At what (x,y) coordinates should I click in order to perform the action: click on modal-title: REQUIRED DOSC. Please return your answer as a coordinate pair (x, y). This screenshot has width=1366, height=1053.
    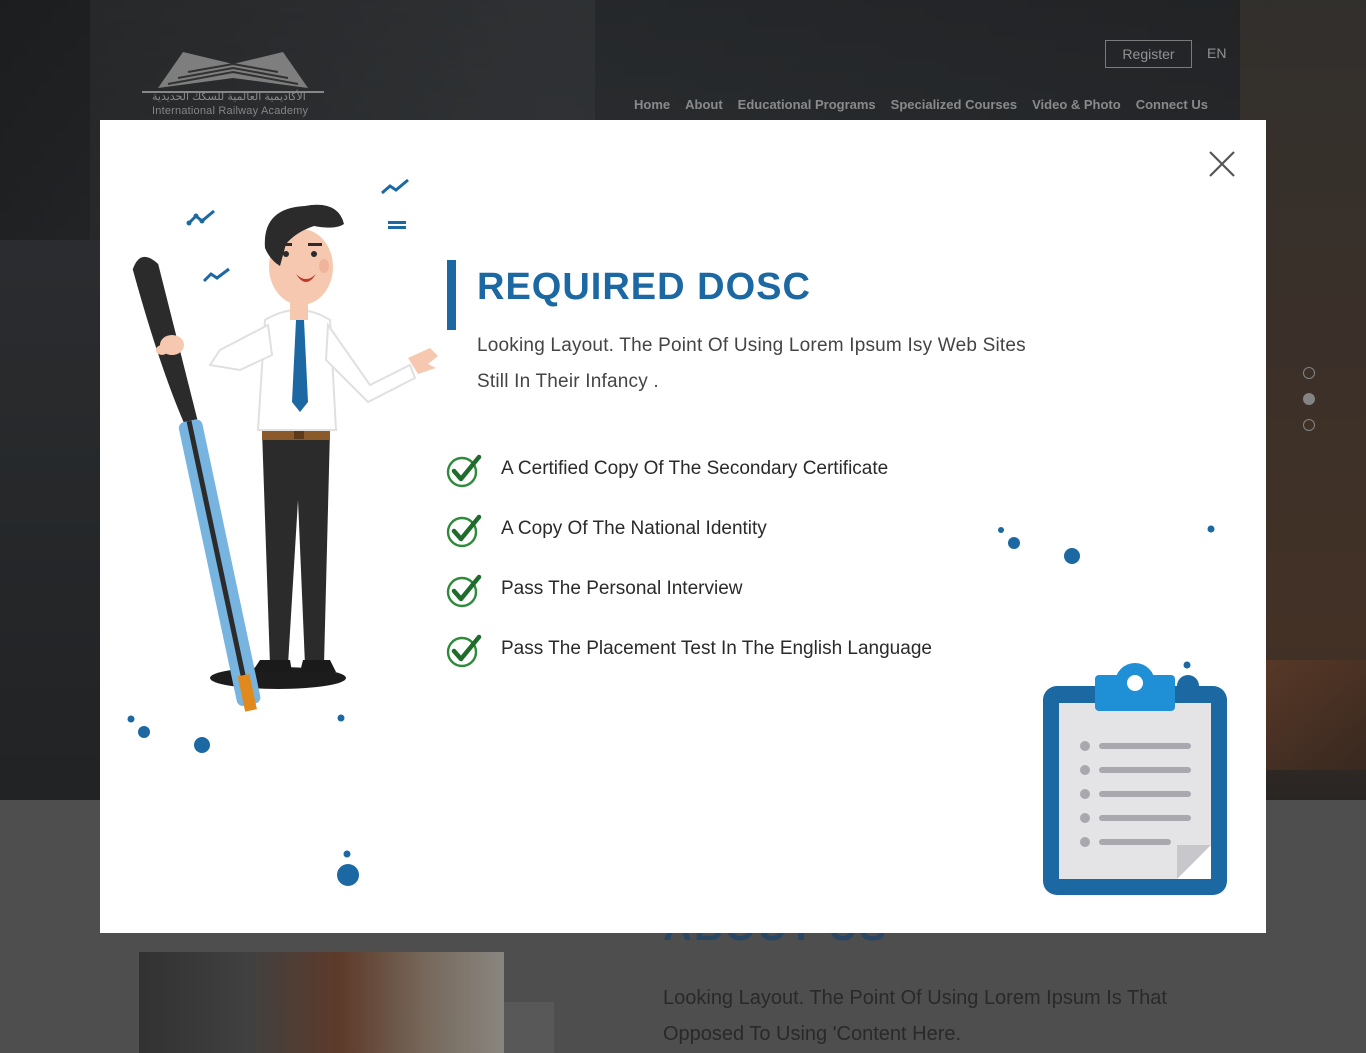
    Looking at the image, I should click on (644, 287).